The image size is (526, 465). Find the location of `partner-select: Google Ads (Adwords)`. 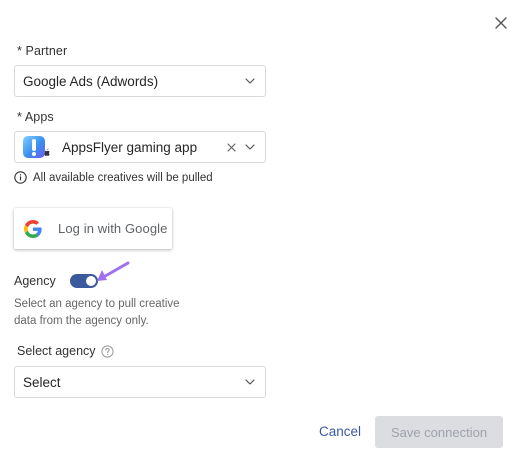

partner-select: Google Ads (Adwords) is located at coordinates (140, 81).